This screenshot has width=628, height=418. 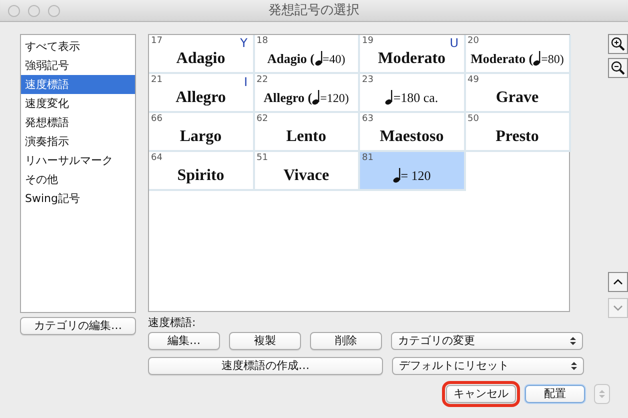 What do you see at coordinates (415, 98) in the screenshot?
I see `tempo-value: =180 ca.` at bounding box center [415, 98].